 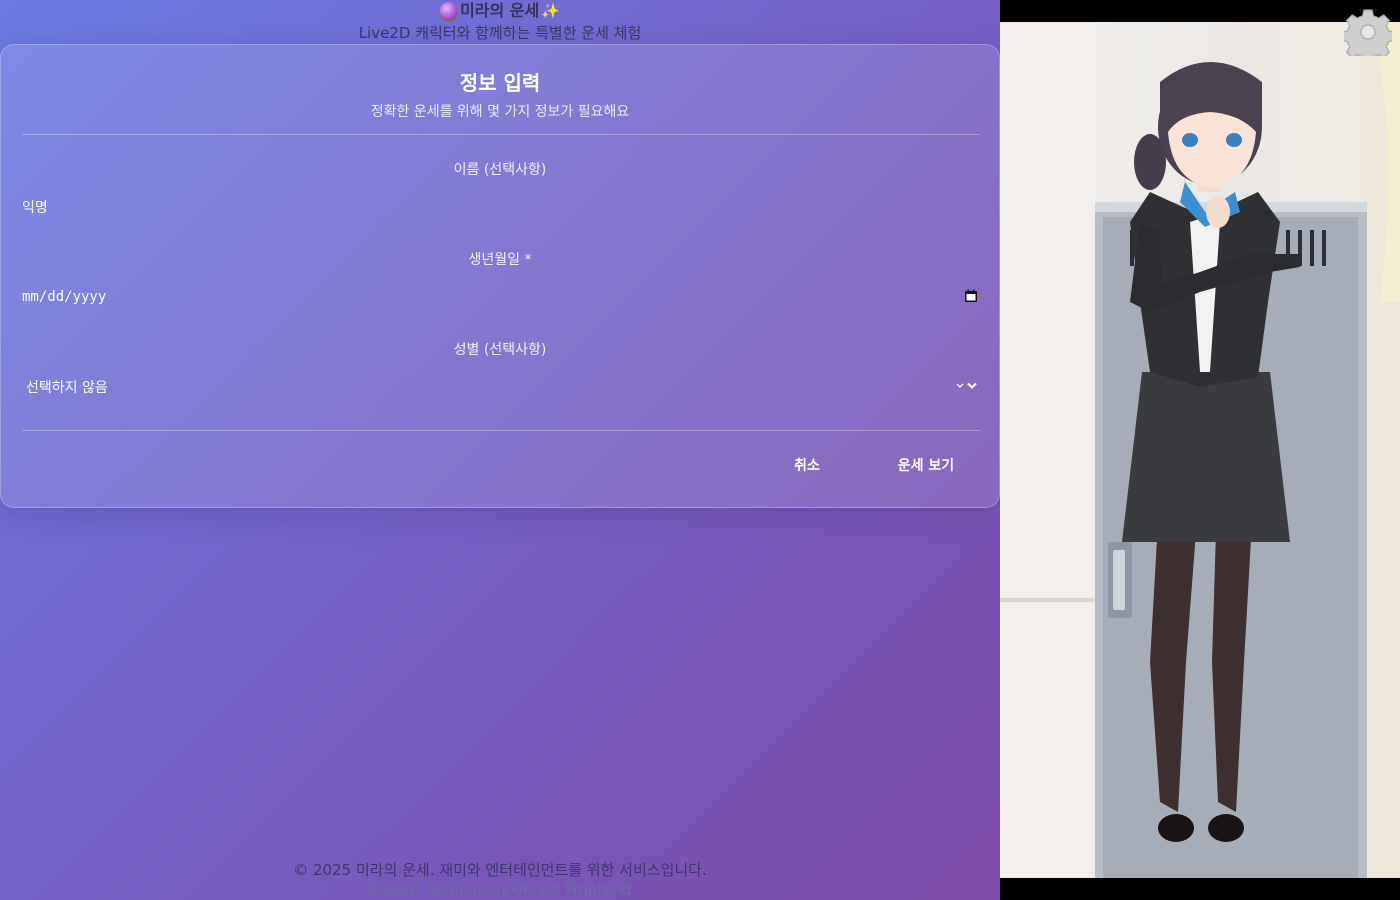 What do you see at coordinates (971, 296) in the screenshot?
I see `calendar-icon` at bounding box center [971, 296].